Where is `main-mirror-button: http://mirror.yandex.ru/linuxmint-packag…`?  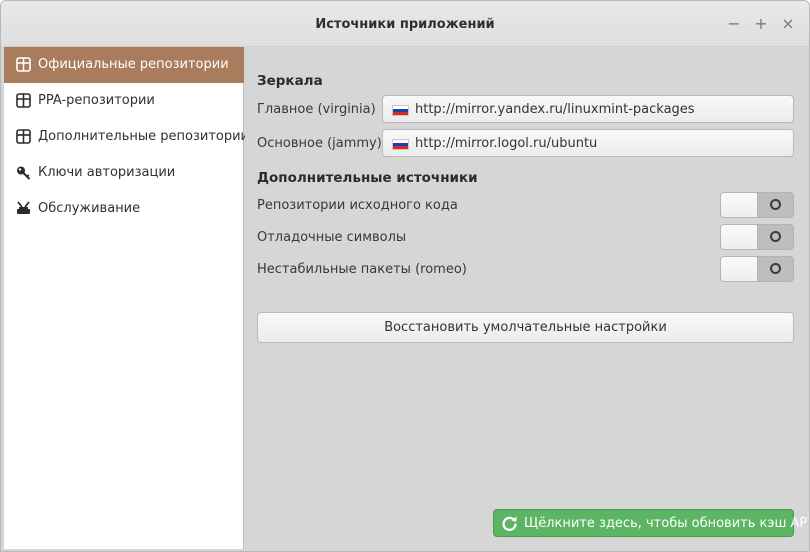
main-mirror-button: http://mirror.yandex.ru/linuxmint-packag… is located at coordinates (588, 109).